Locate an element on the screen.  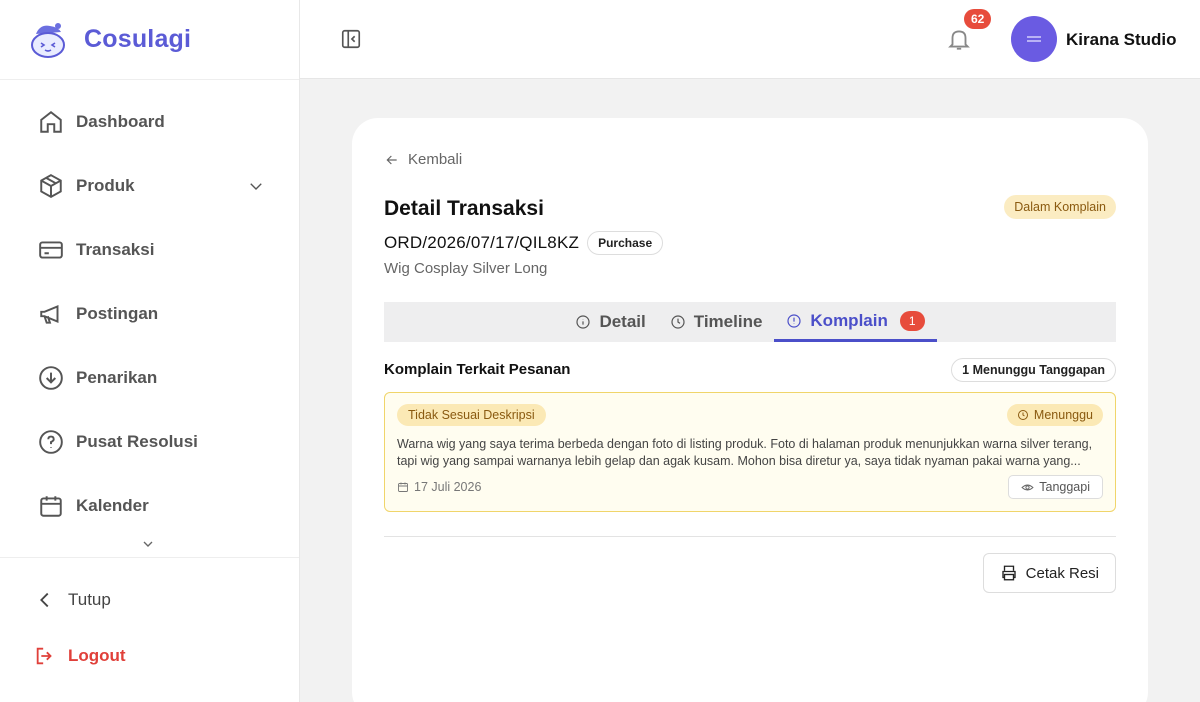
sidebar-item-transaksi: Transaksi is located at coordinates (149, 250).